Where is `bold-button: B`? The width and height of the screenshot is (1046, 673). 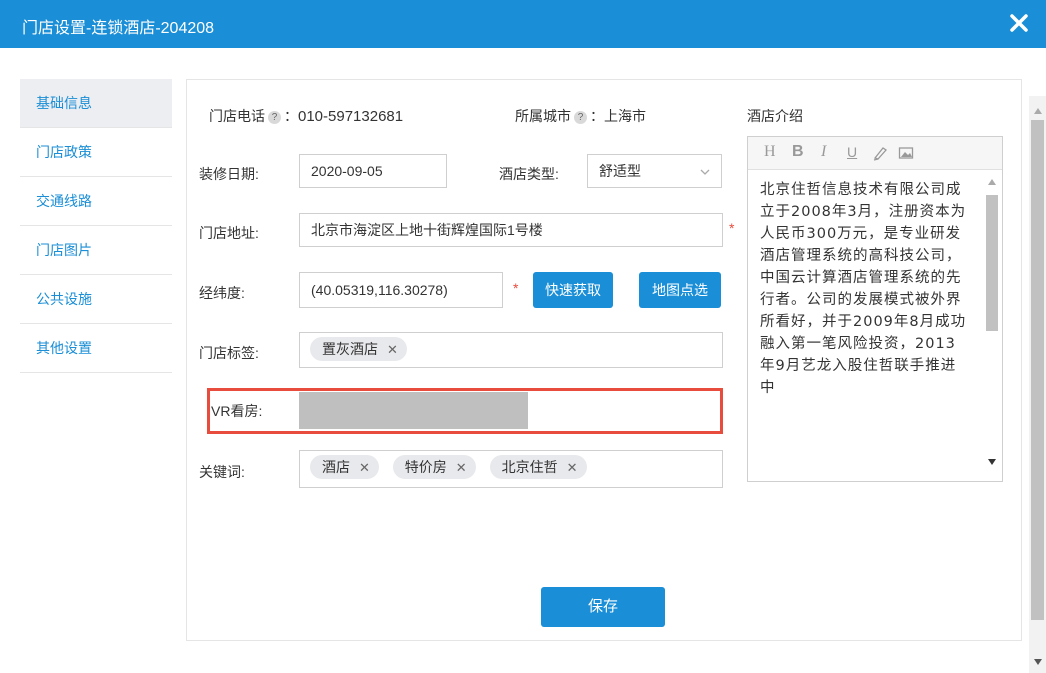 bold-button: B is located at coordinates (798, 152).